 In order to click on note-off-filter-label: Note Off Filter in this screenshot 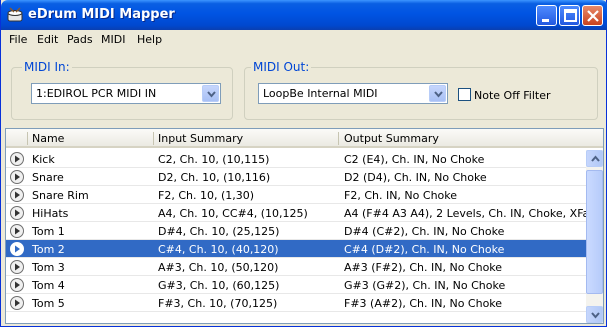, I will do `click(512, 95)`.